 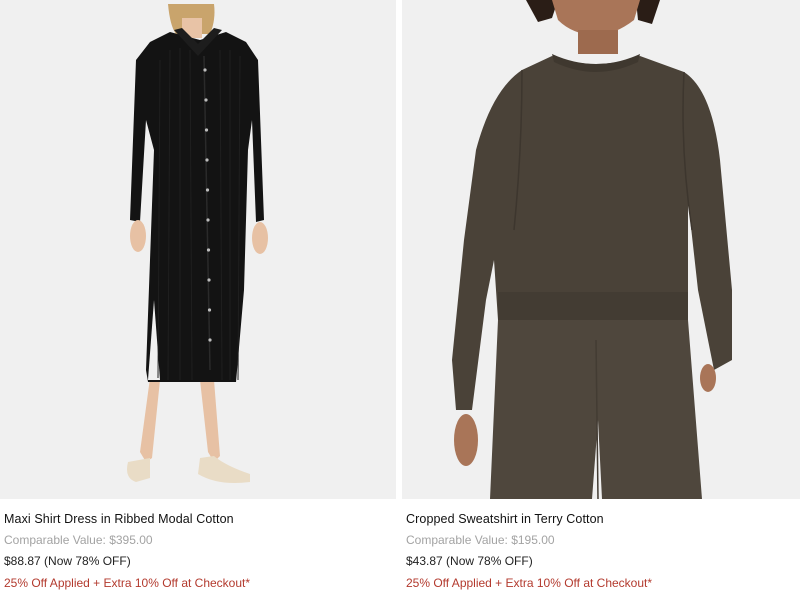 What do you see at coordinates (603, 519) in the screenshot?
I see `product-title: Cropped Sweatshirt in Terry Cotton` at bounding box center [603, 519].